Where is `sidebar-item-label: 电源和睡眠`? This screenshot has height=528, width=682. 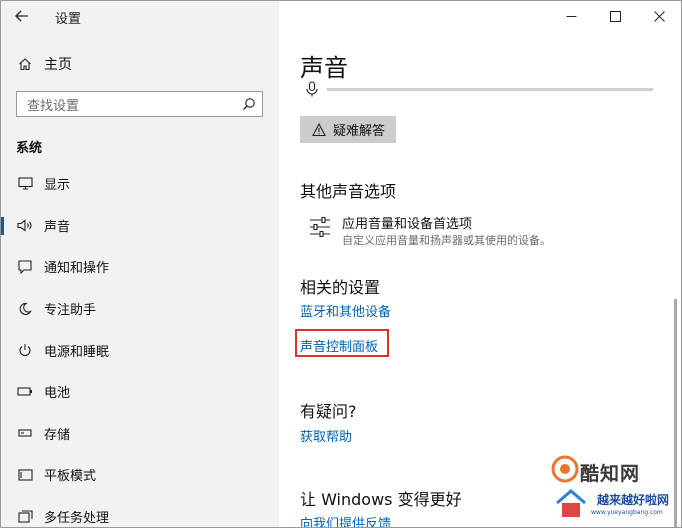 sidebar-item-label: 电源和睡眠 is located at coordinates (77, 352).